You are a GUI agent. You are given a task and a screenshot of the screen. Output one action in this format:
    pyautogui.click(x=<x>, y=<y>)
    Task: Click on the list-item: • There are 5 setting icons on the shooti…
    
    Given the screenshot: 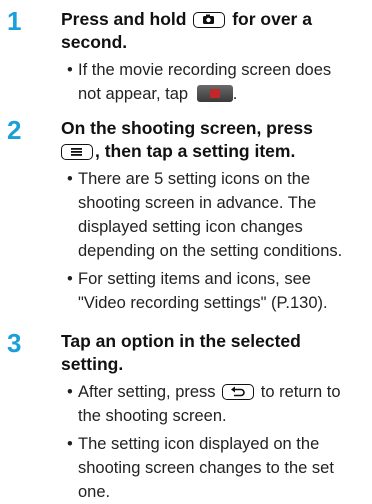 What is the action you would take?
    pyautogui.click(x=205, y=215)
    